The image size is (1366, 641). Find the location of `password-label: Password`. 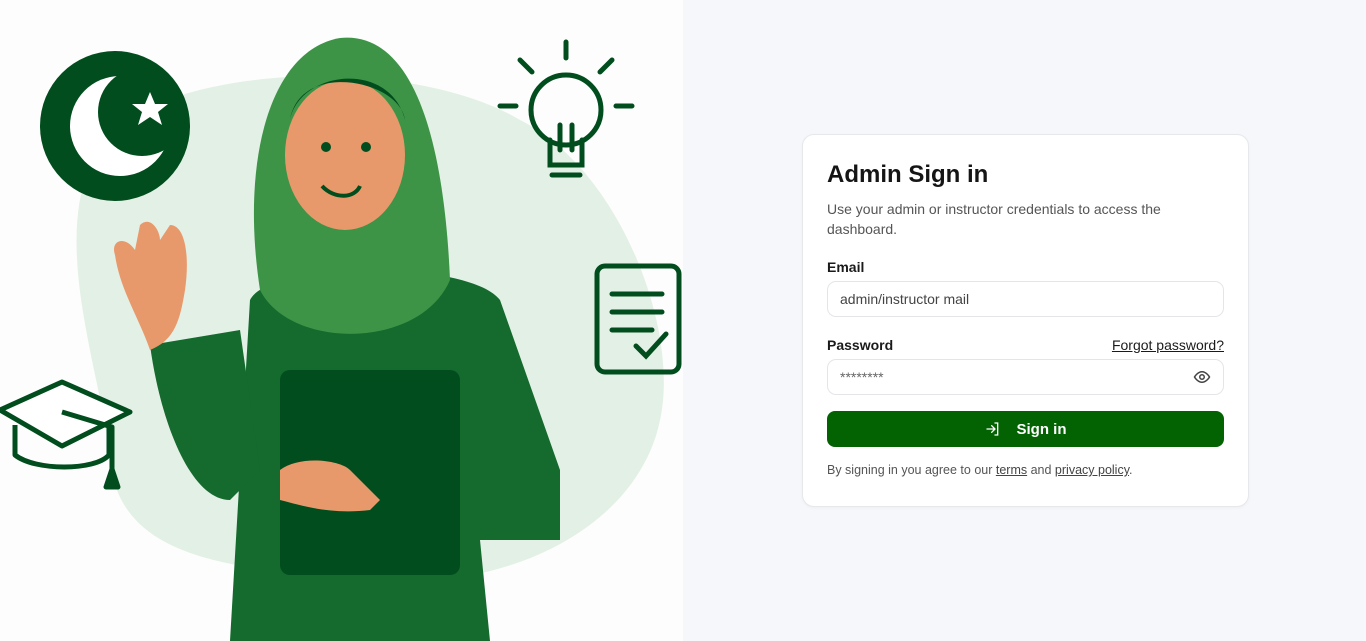

password-label: Password is located at coordinates (860, 345).